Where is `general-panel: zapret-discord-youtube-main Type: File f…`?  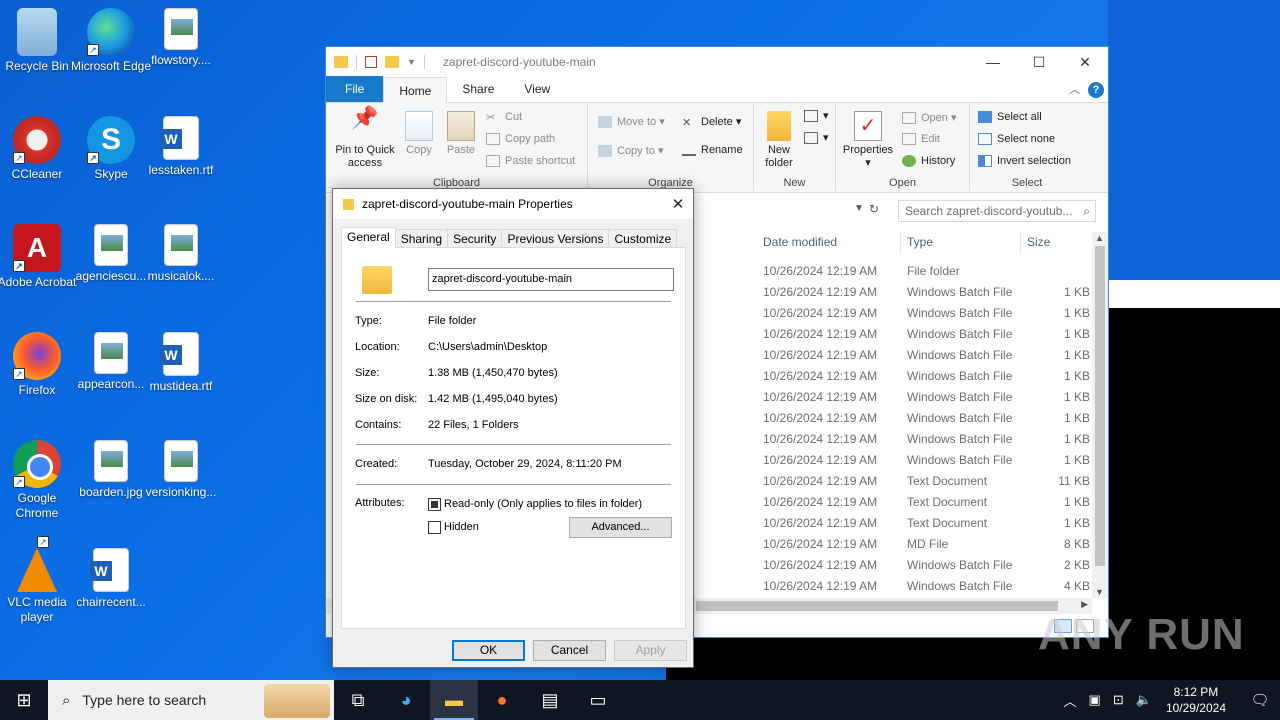
general-panel: zapret-discord-youtube-main Type: File f… is located at coordinates (513, 438).